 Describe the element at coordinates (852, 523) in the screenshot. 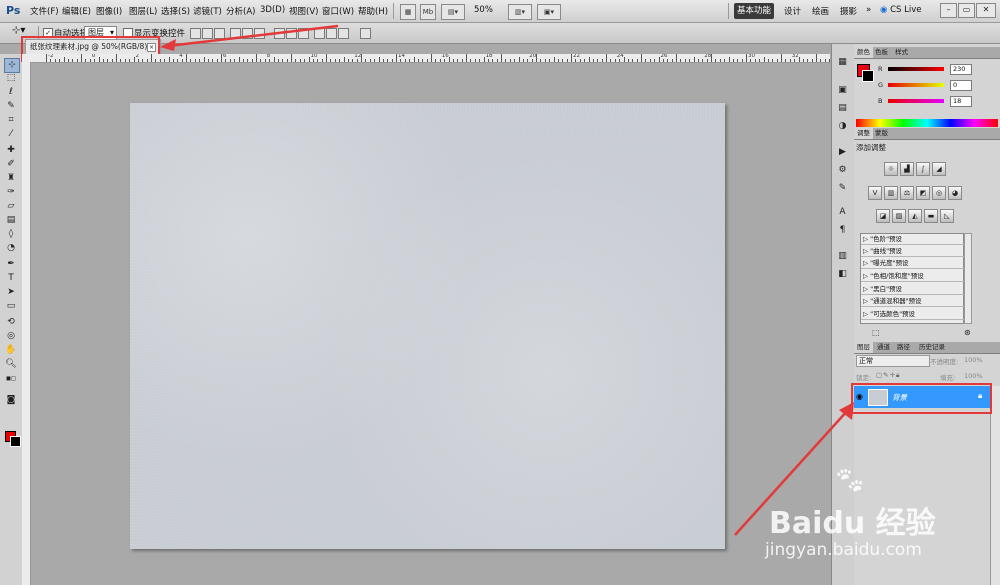

I see `watermark-brand: Baidu 经验` at that location.